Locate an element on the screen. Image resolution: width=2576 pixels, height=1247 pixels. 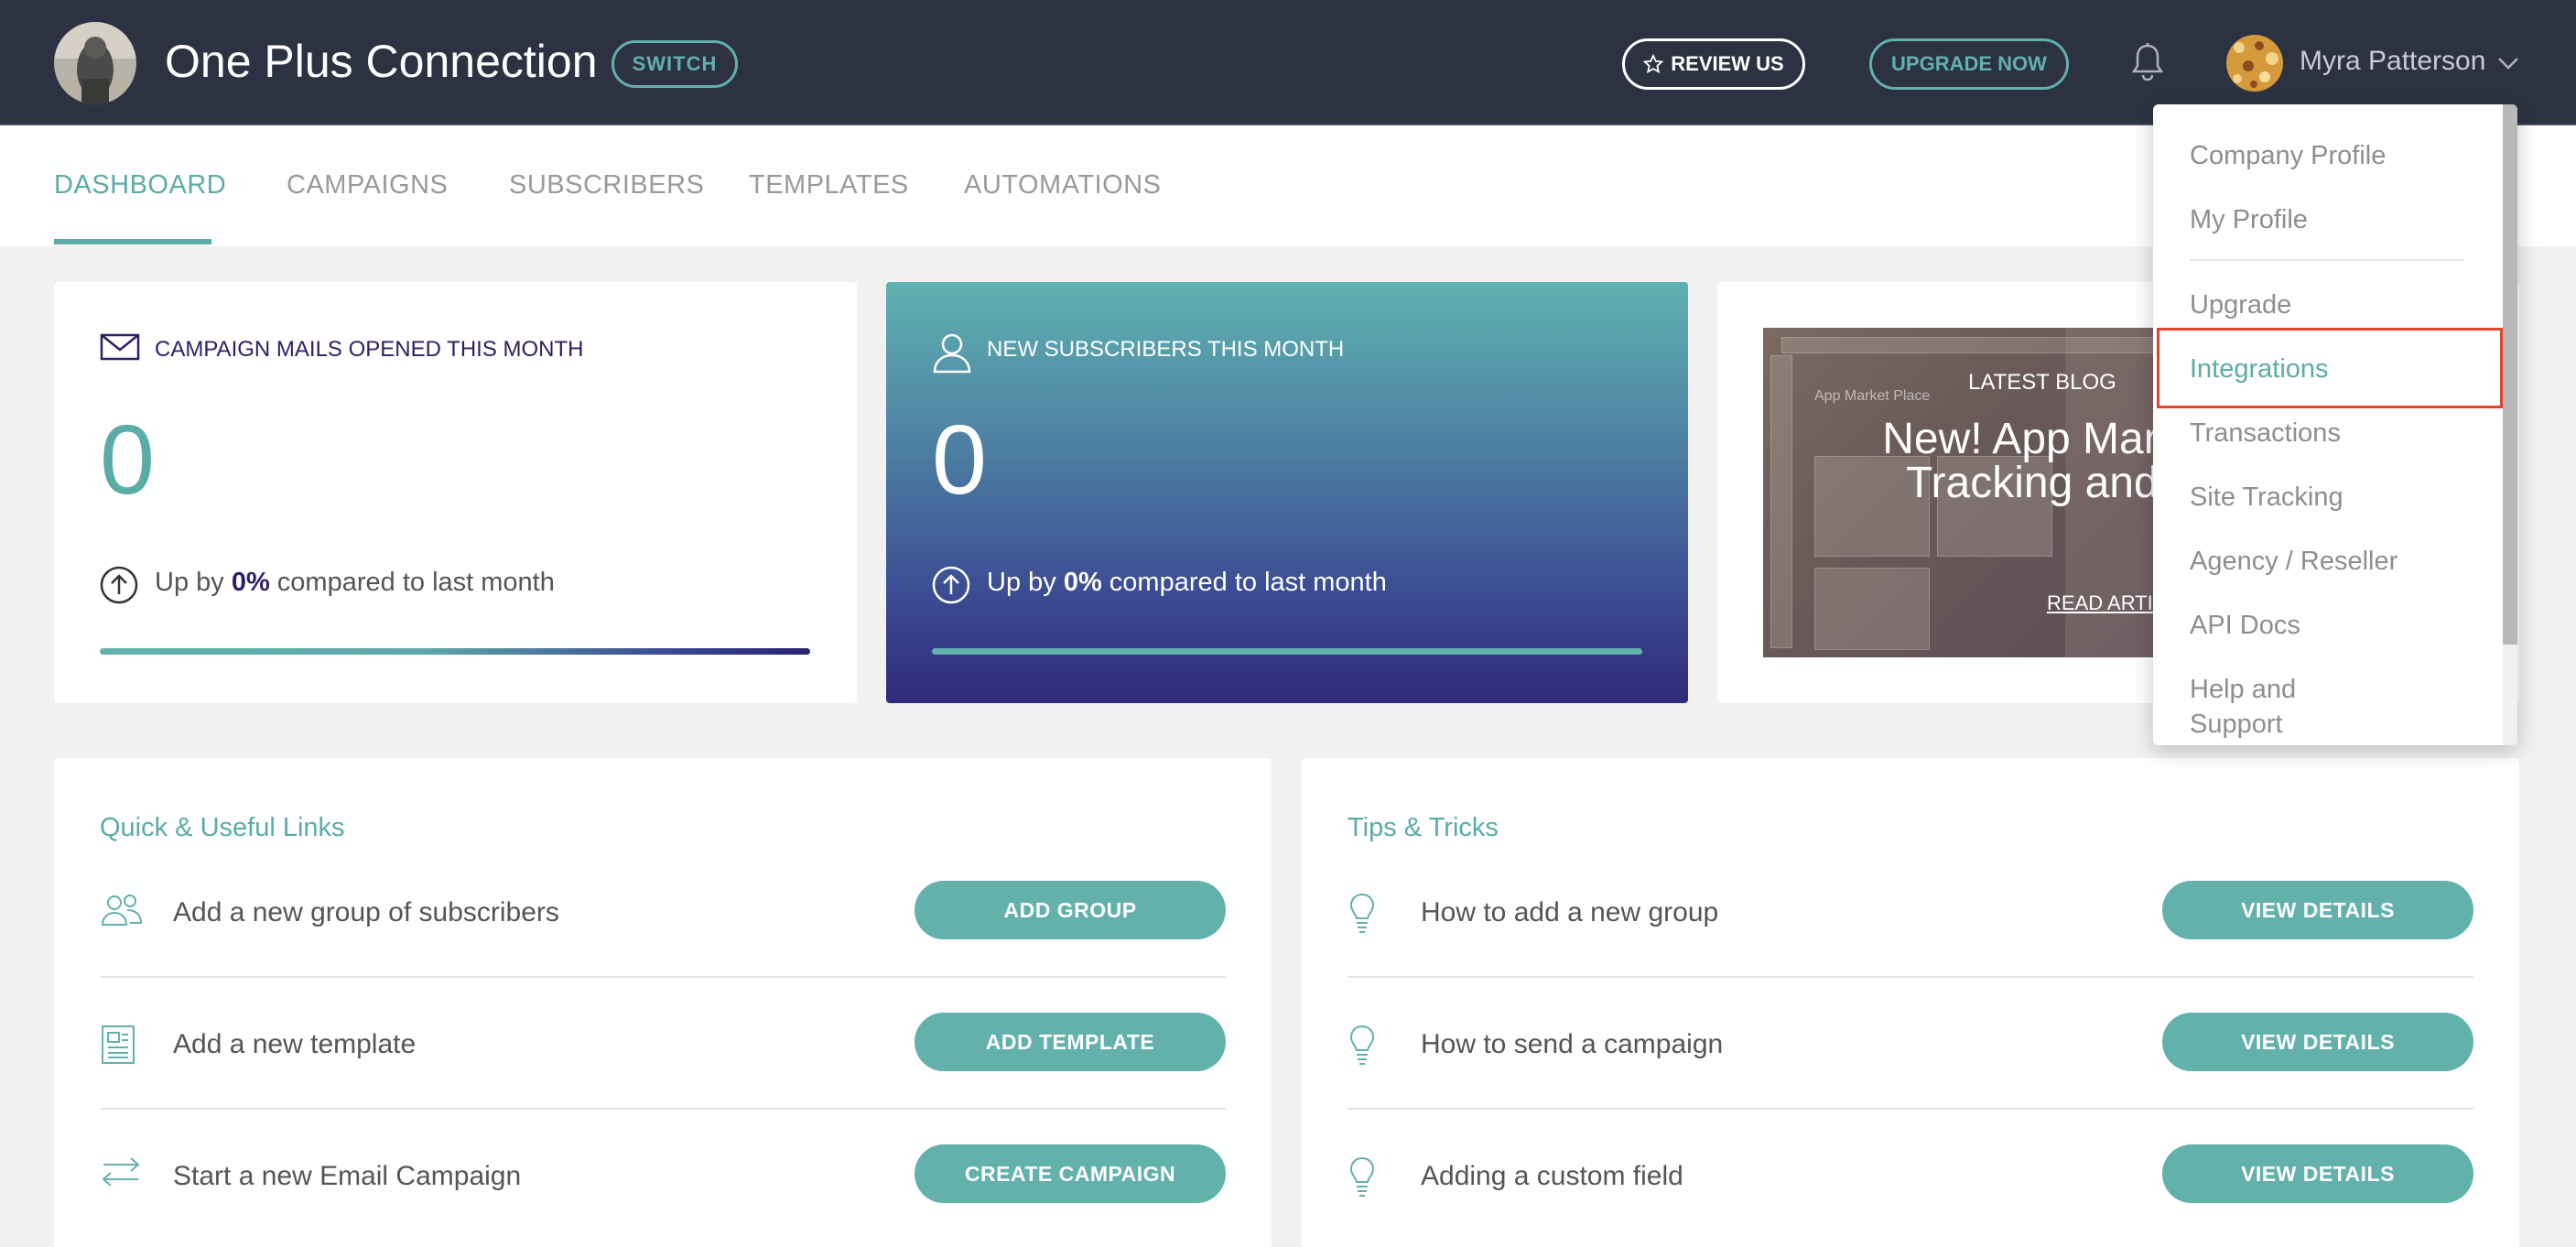
review-us-button: REVIEW US is located at coordinates (1714, 64).